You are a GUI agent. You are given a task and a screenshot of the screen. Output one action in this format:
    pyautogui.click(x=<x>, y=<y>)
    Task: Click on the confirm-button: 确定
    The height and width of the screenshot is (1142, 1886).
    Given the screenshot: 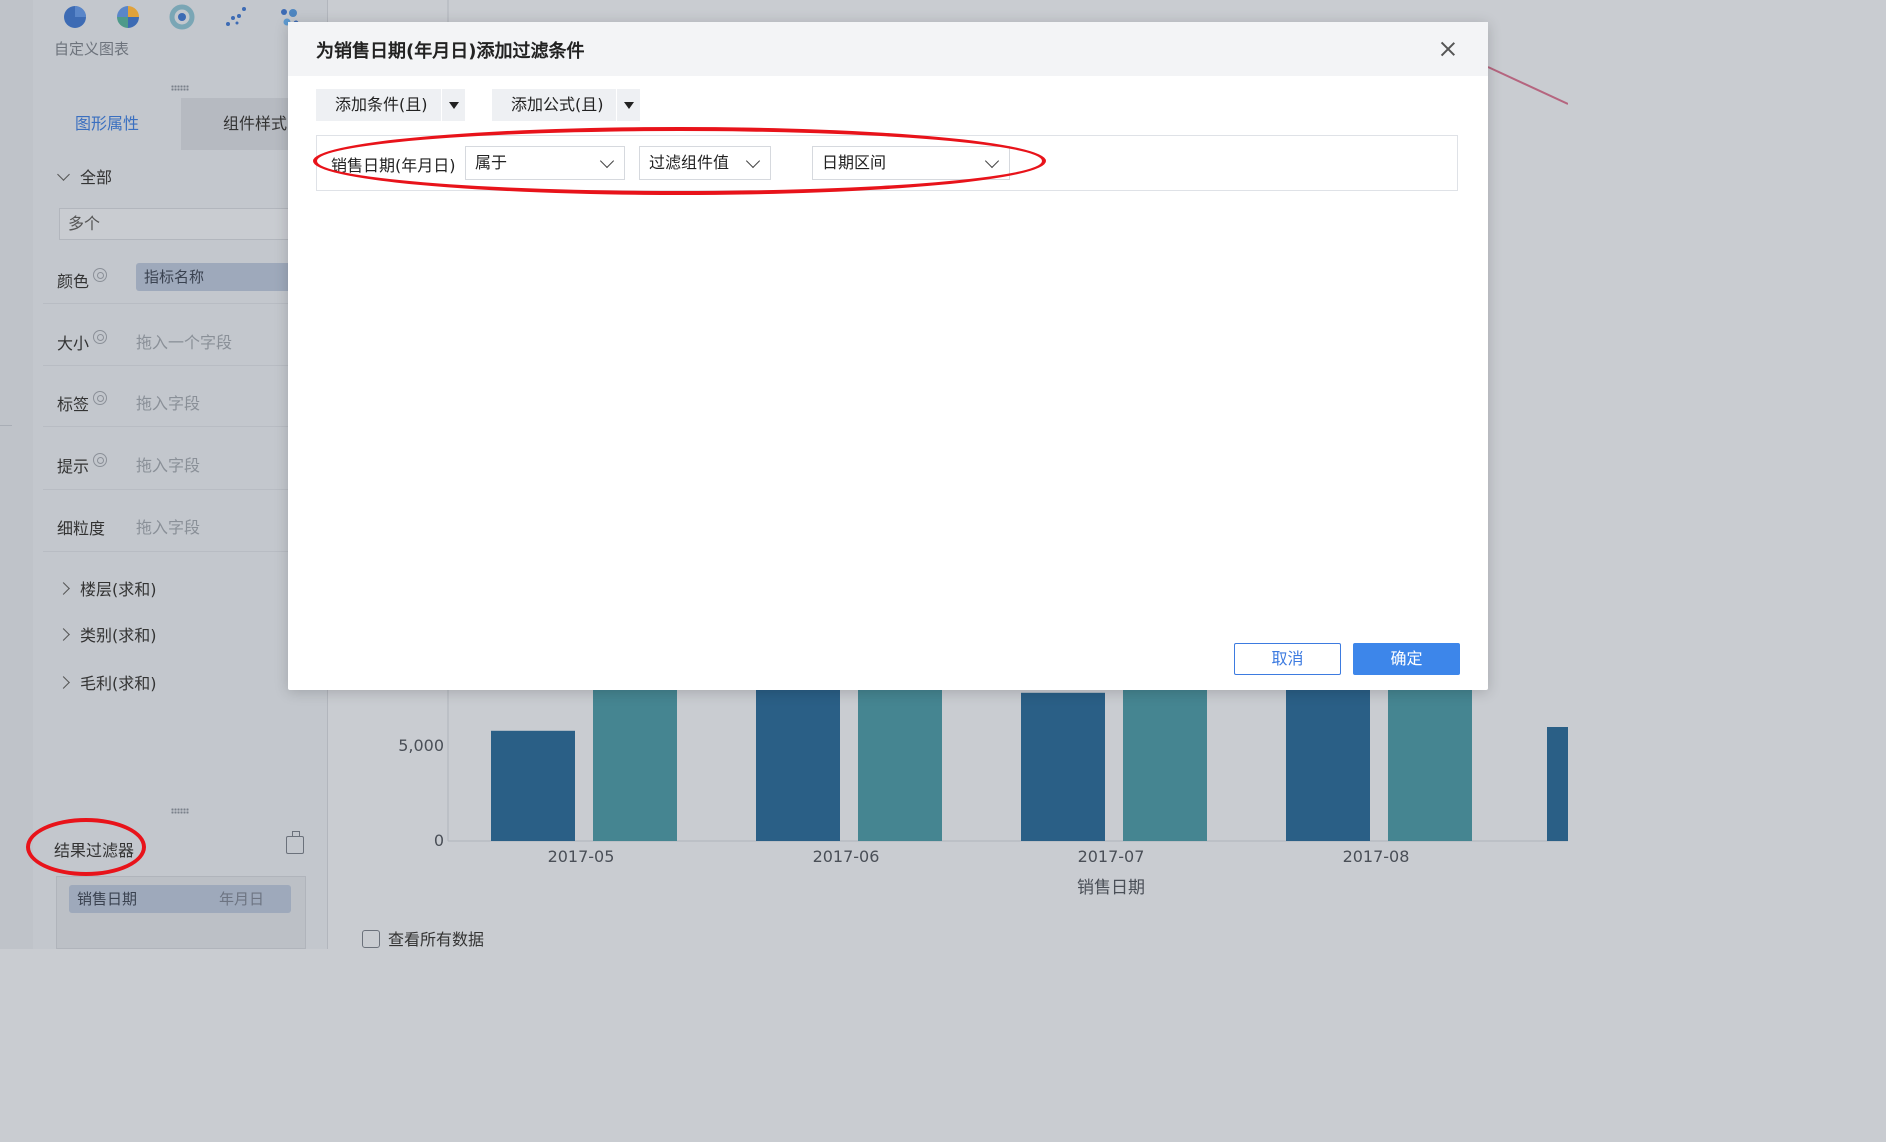 What is the action you would take?
    pyautogui.click(x=1406, y=659)
    